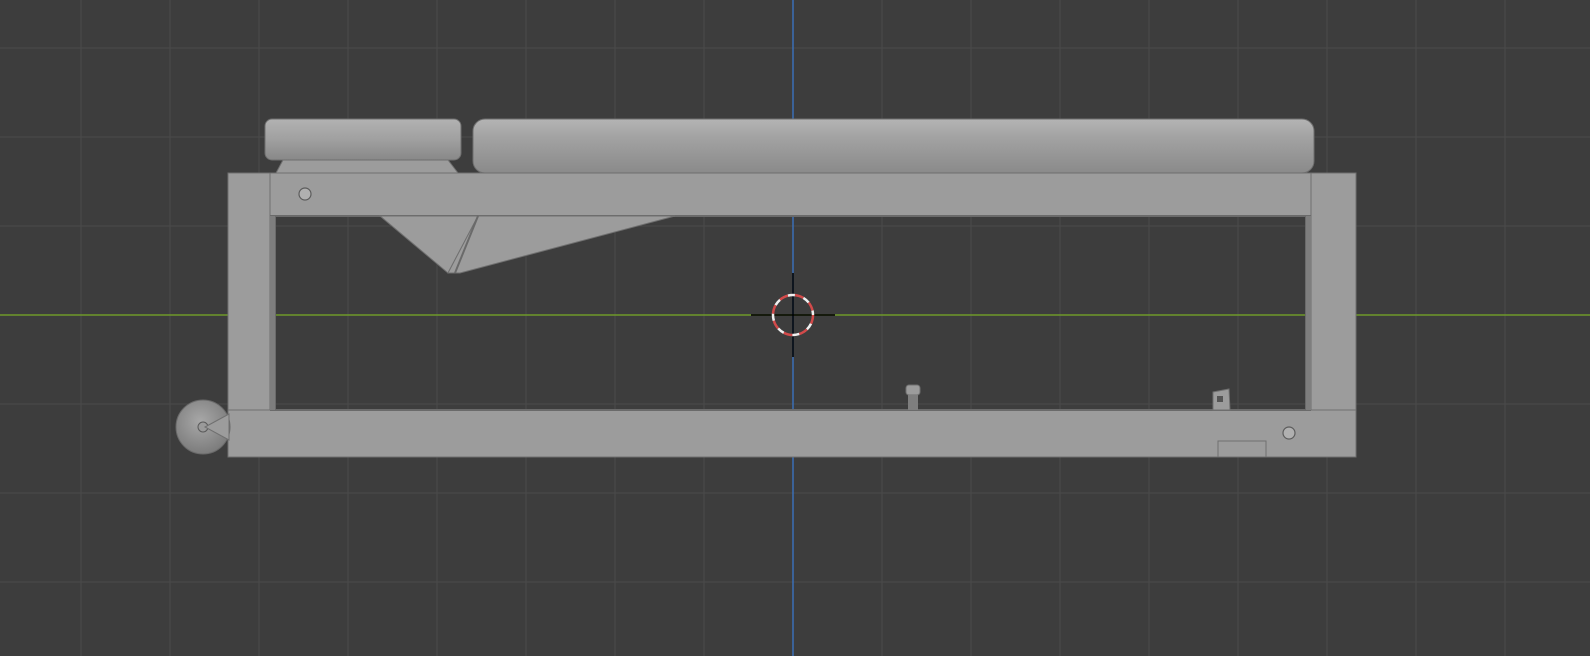 This screenshot has height=656, width=1590. What do you see at coordinates (913, 397) in the screenshot?
I see `knob` at bounding box center [913, 397].